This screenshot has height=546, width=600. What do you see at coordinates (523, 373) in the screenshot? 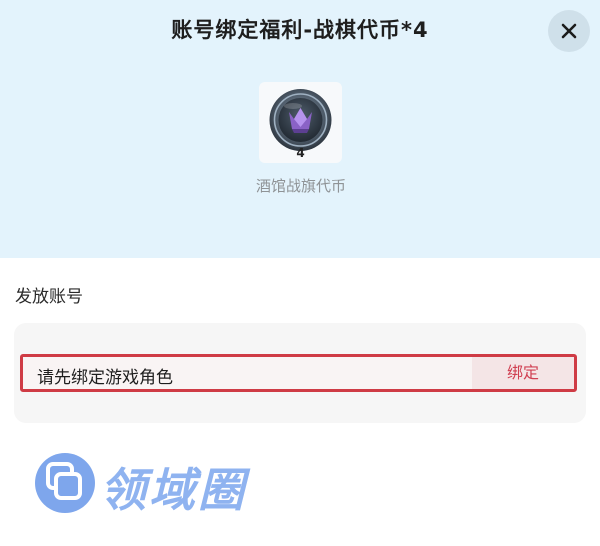
I see `bind-button: 绑定` at bounding box center [523, 373].